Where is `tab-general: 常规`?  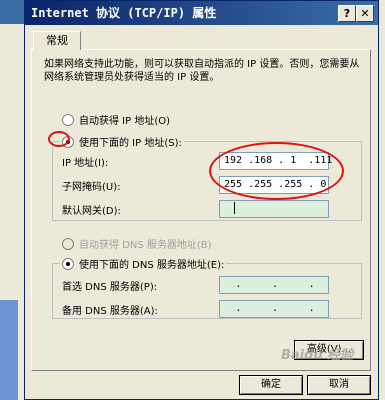 tab-general: 常规 is located at coordinates (57, 40).